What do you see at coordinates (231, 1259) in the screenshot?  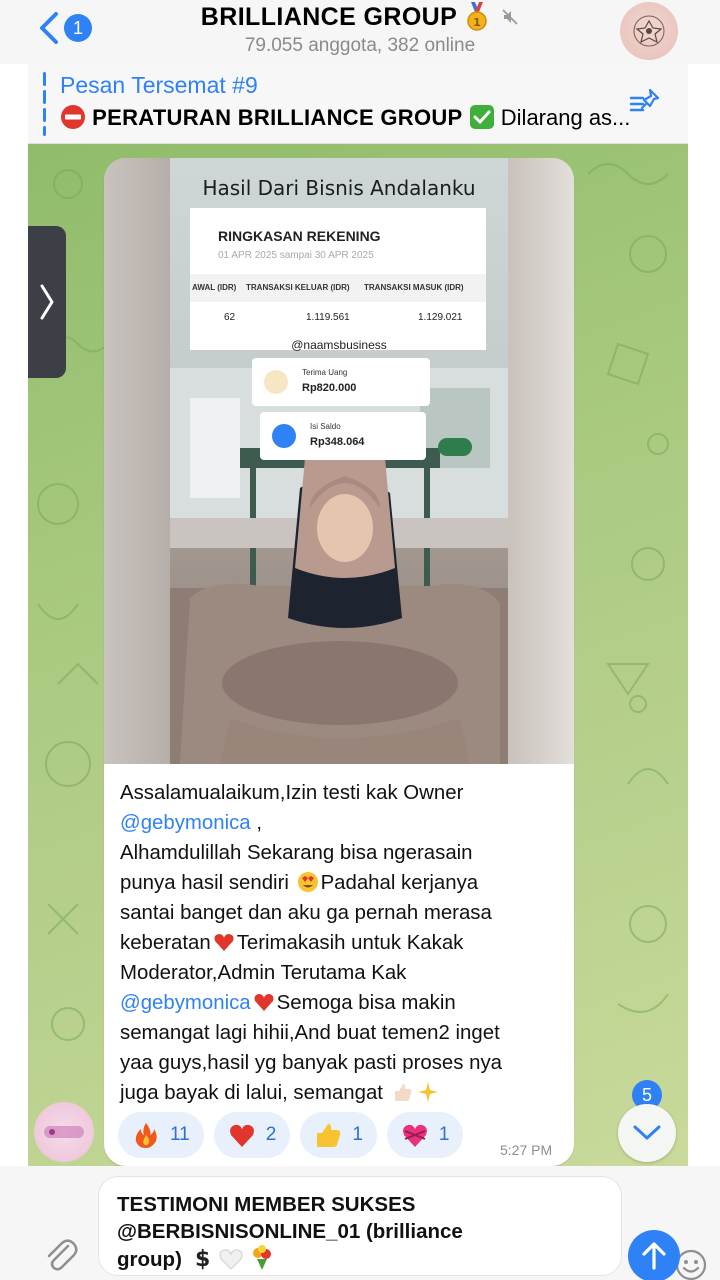 I see `white-heart-icon` at bounding box center [231, 1259].